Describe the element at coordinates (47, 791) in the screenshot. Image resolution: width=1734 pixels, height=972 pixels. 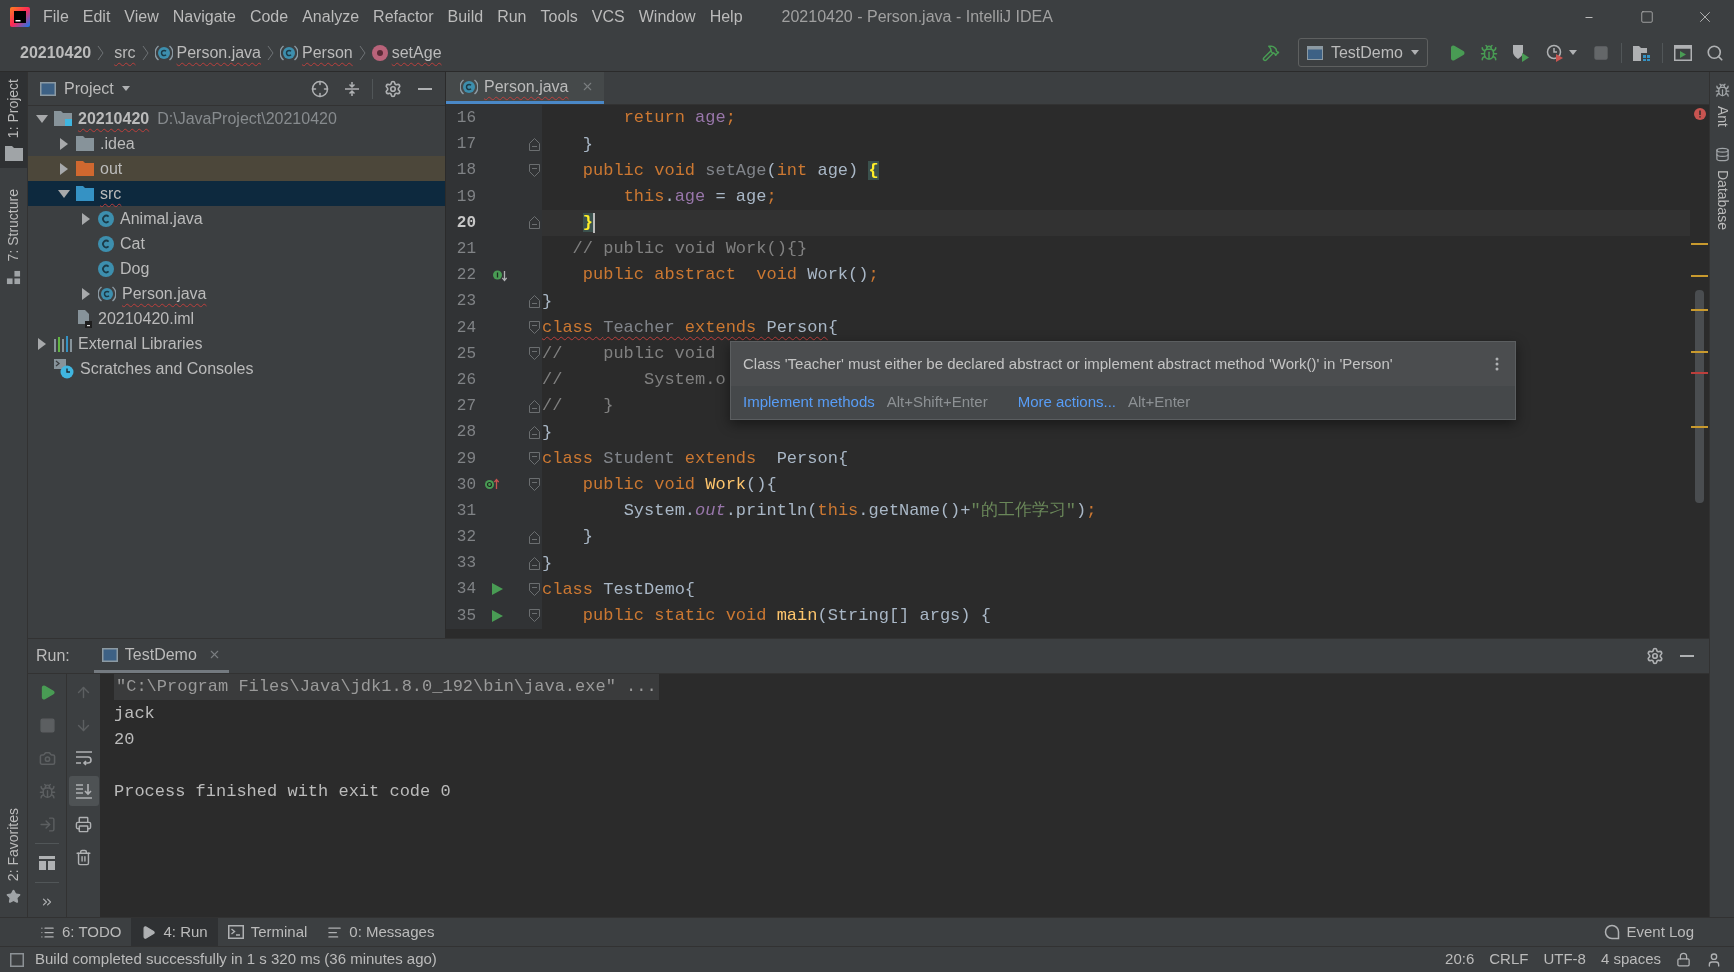
I see `bug-icon` at that location.